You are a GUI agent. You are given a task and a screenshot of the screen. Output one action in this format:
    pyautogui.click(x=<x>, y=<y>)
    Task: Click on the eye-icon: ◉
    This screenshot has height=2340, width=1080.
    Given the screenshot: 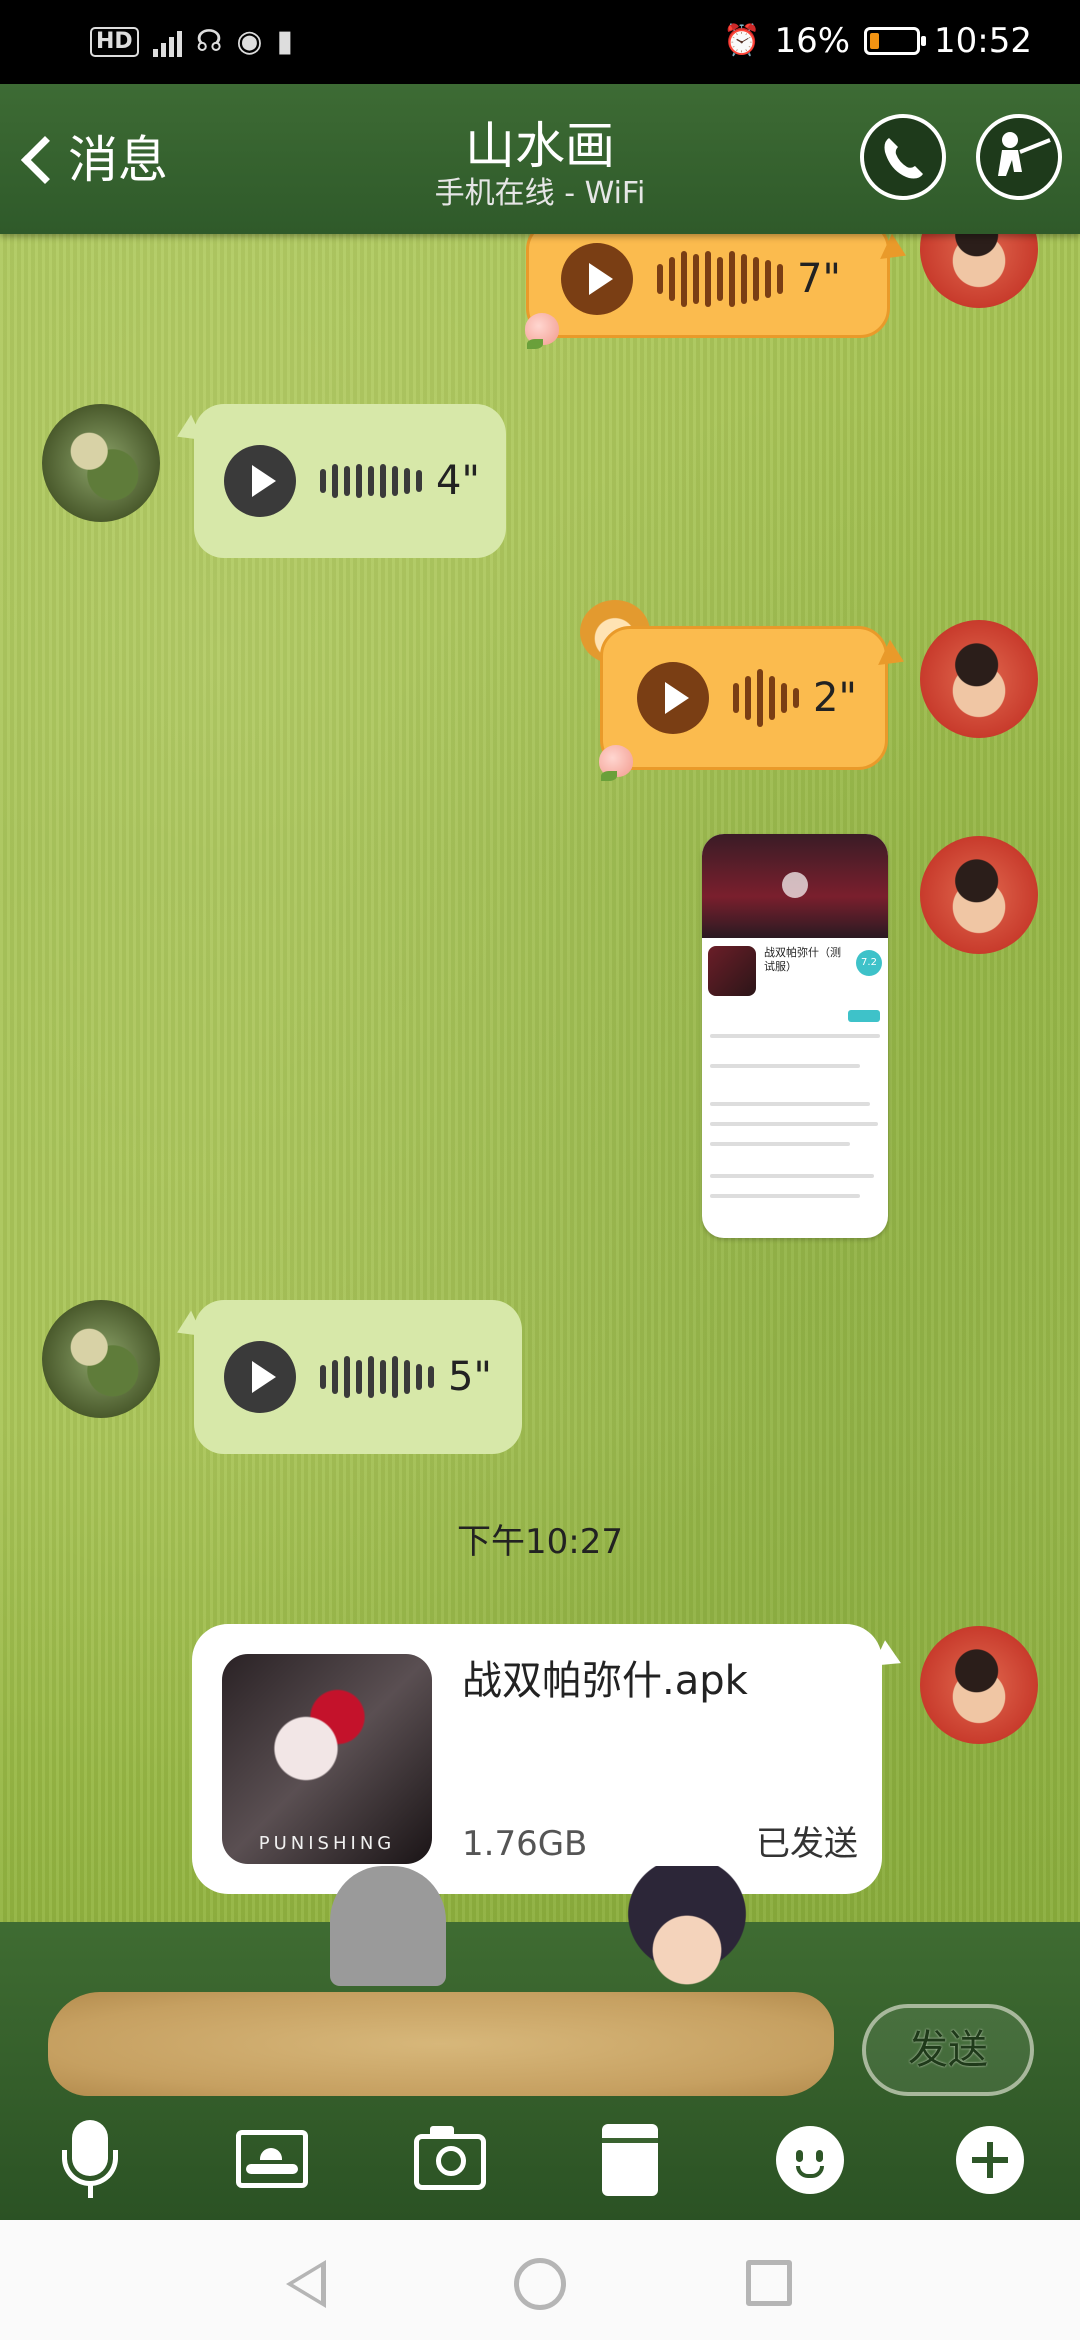 What is the action you would take?
    pyautogui.click(x=249, y=41)
    